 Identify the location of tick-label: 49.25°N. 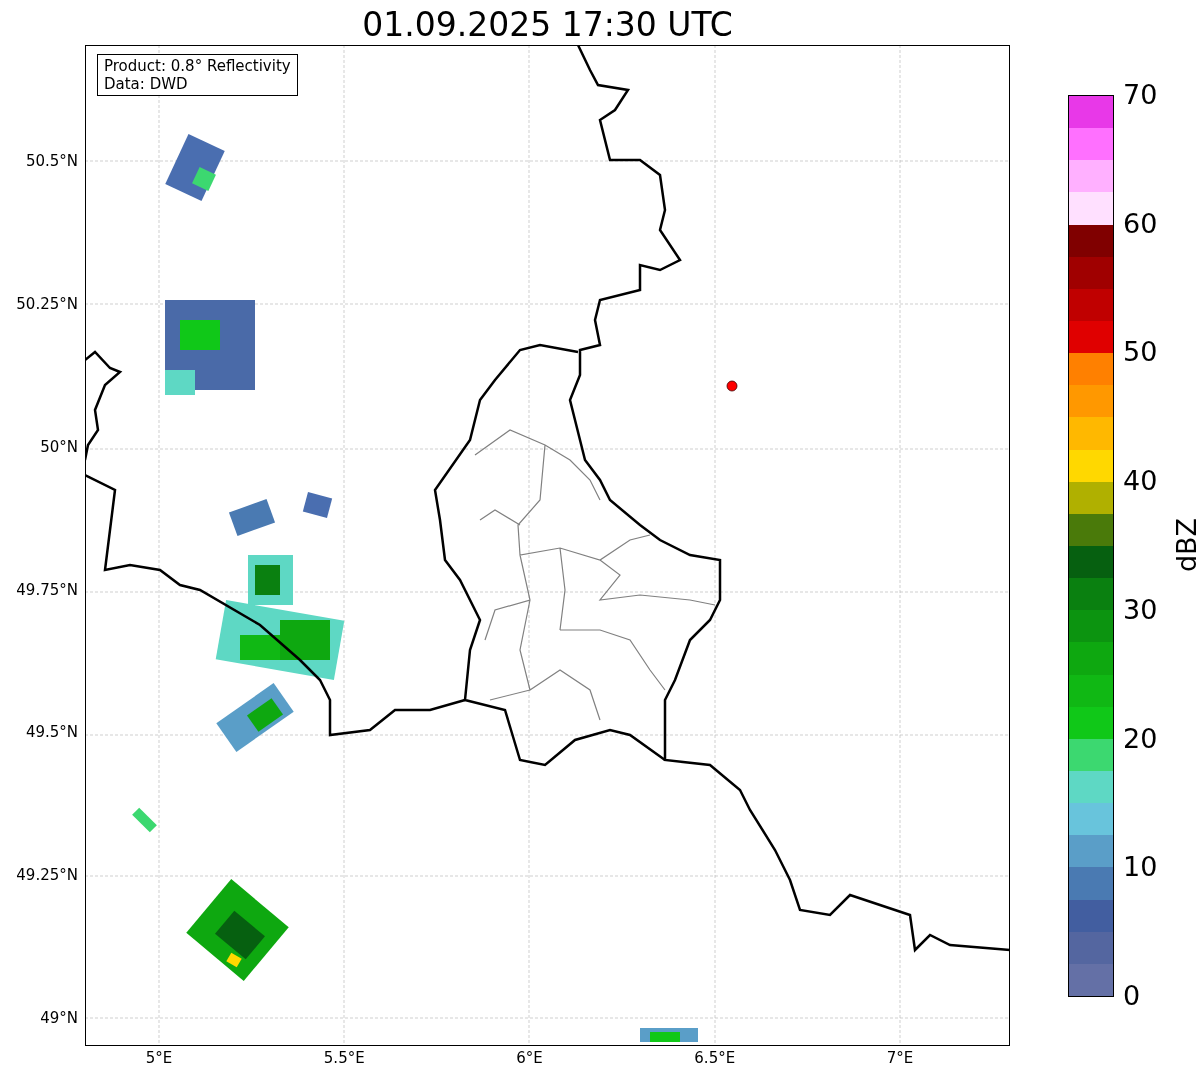
(47, 875).